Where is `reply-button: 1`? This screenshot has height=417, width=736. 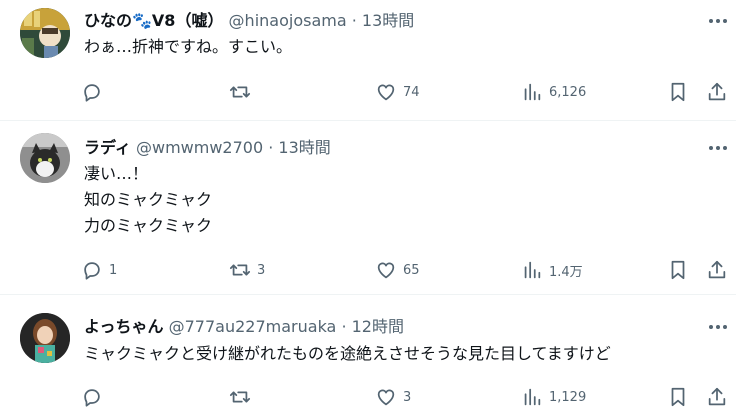
reply-button: 1 is located at coordinates (99, 270).